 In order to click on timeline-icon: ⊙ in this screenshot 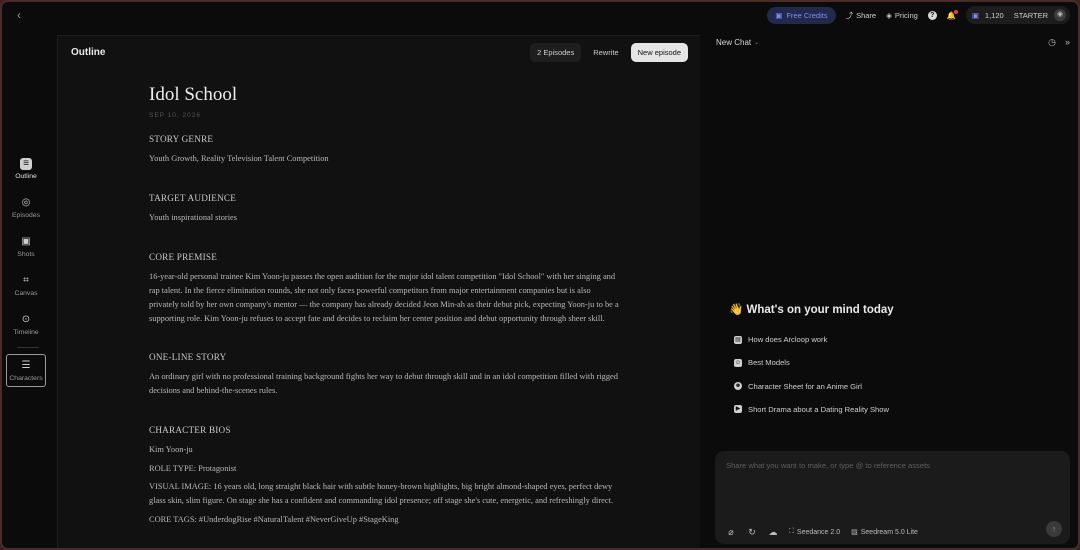, I will do `click(26, 319)`.